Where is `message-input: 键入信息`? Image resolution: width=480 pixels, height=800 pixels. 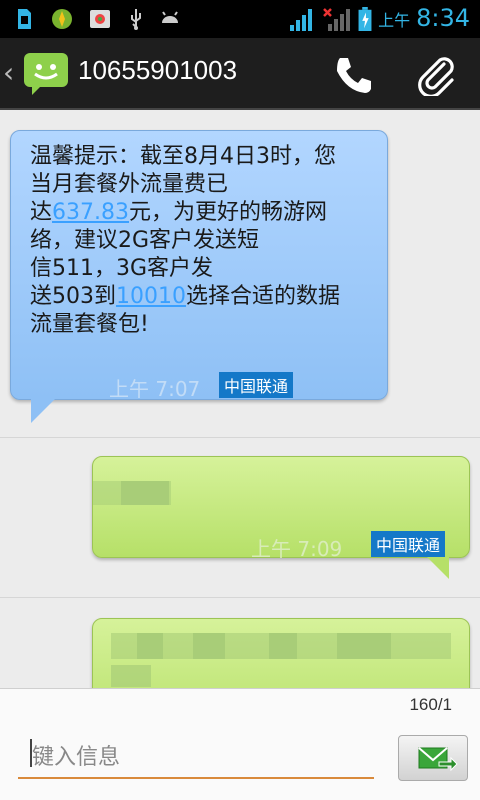 message-input: 键入信息 is located at coordinates (196, 756).